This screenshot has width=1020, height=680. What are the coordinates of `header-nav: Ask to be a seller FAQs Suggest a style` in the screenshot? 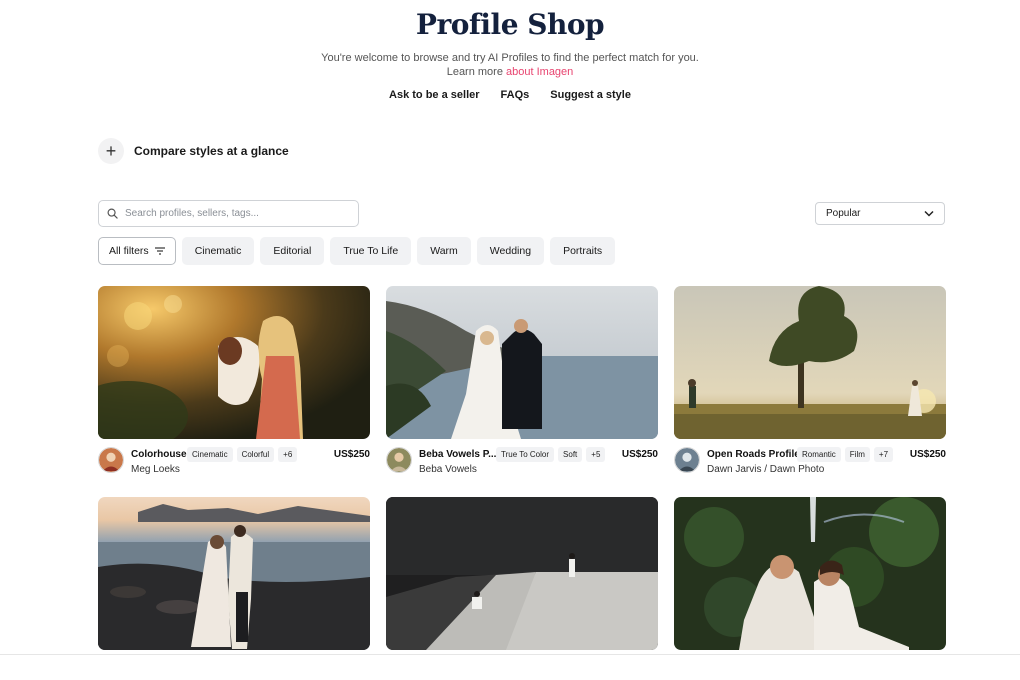 It's located at (510, 95).